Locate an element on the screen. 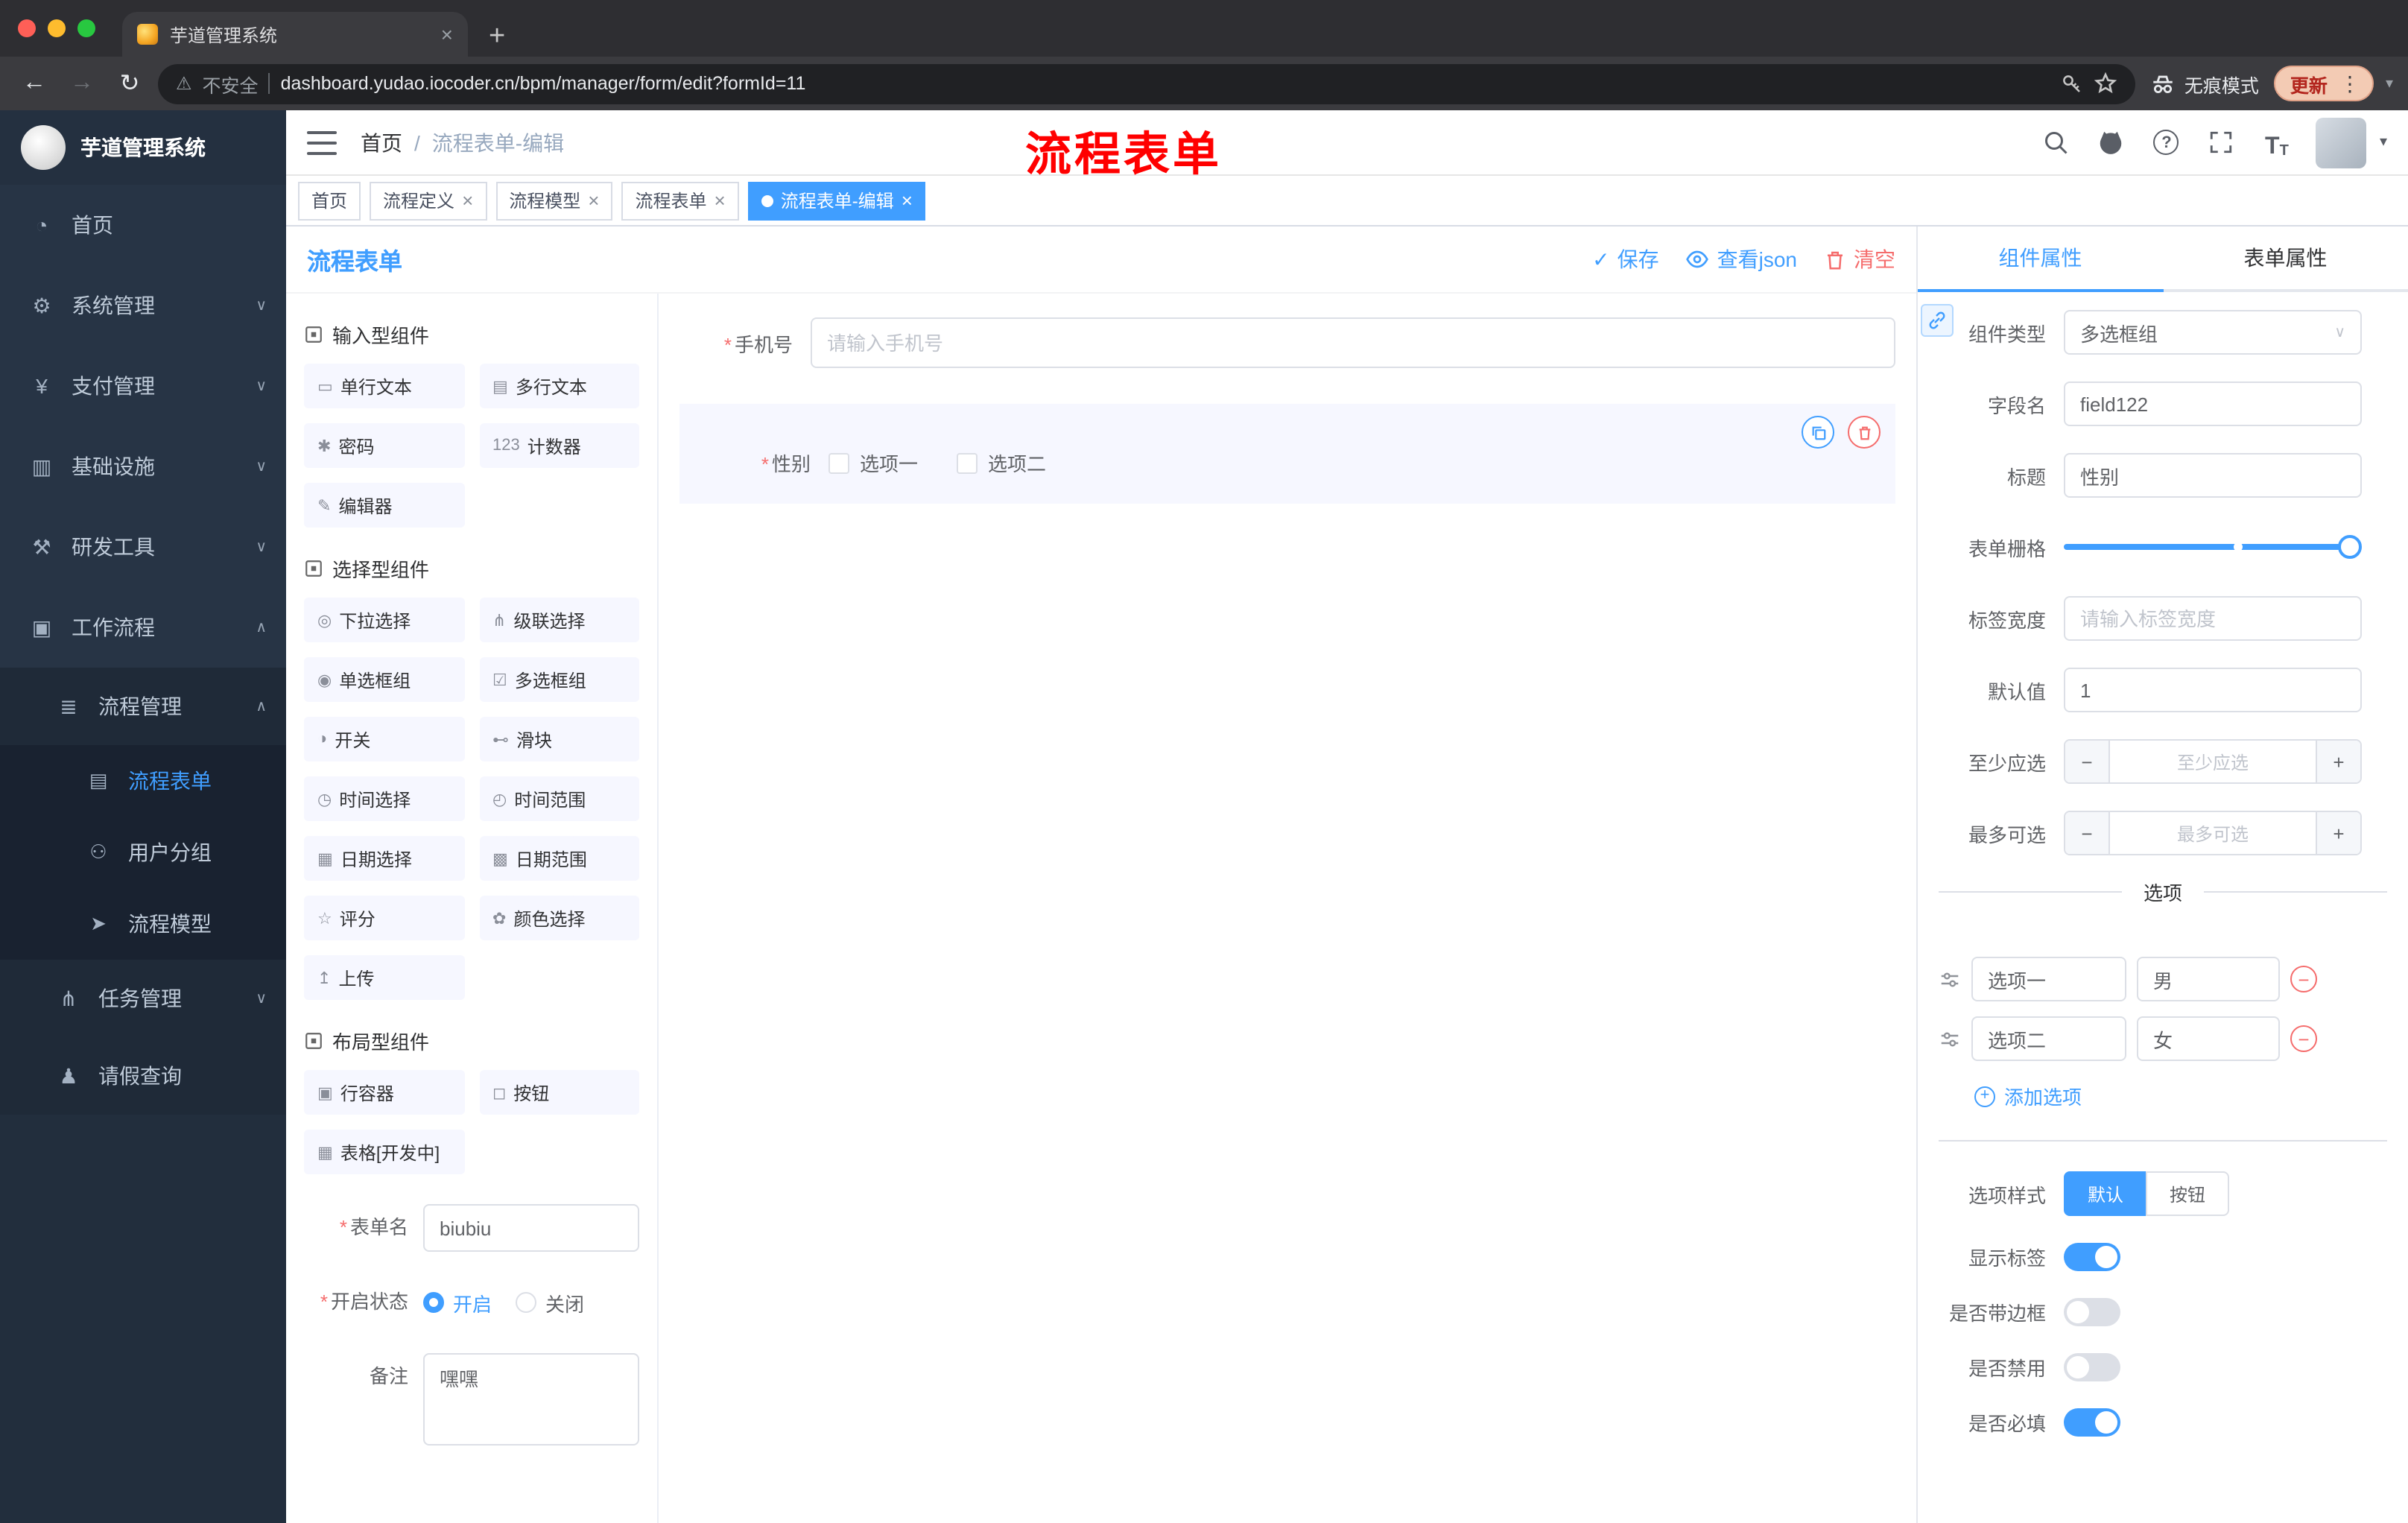  component-item: ▭ 单行文本 is located at coordinates (384, 386).